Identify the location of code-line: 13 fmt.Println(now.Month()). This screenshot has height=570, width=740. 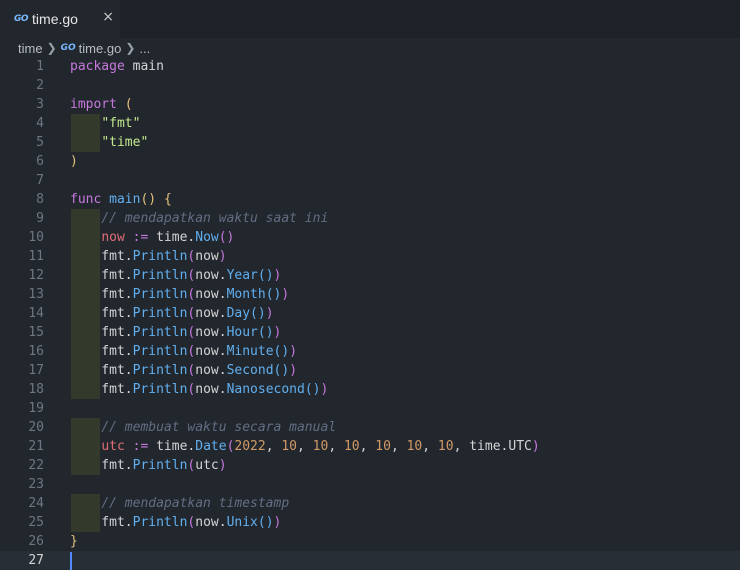
(370, 294).